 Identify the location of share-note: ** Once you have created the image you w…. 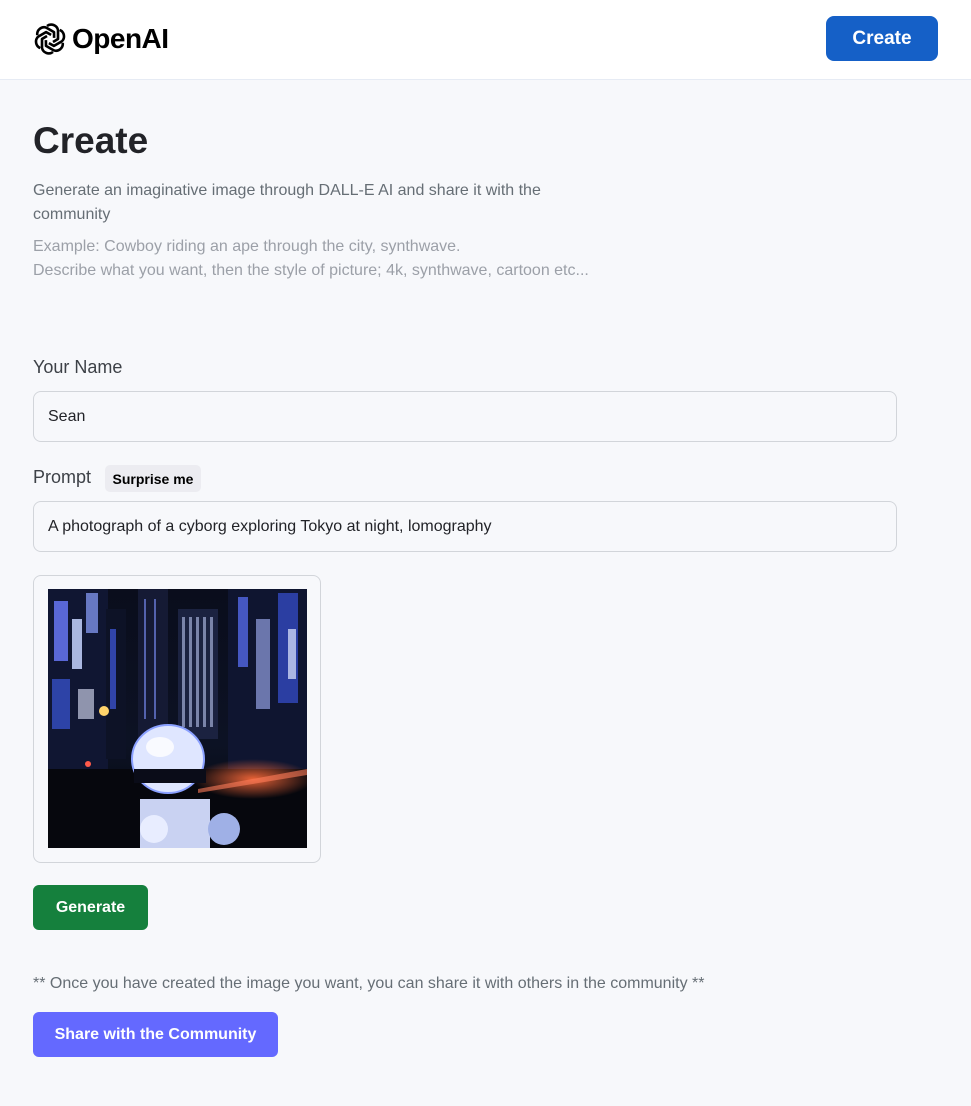
(369, 983).